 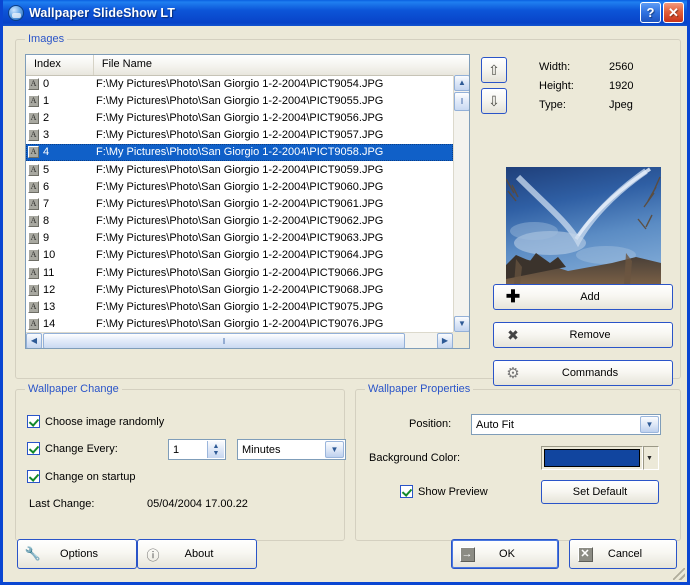 I want to click on change-on-startup-checkbox: Change on startup, so click(x=81, y=476).